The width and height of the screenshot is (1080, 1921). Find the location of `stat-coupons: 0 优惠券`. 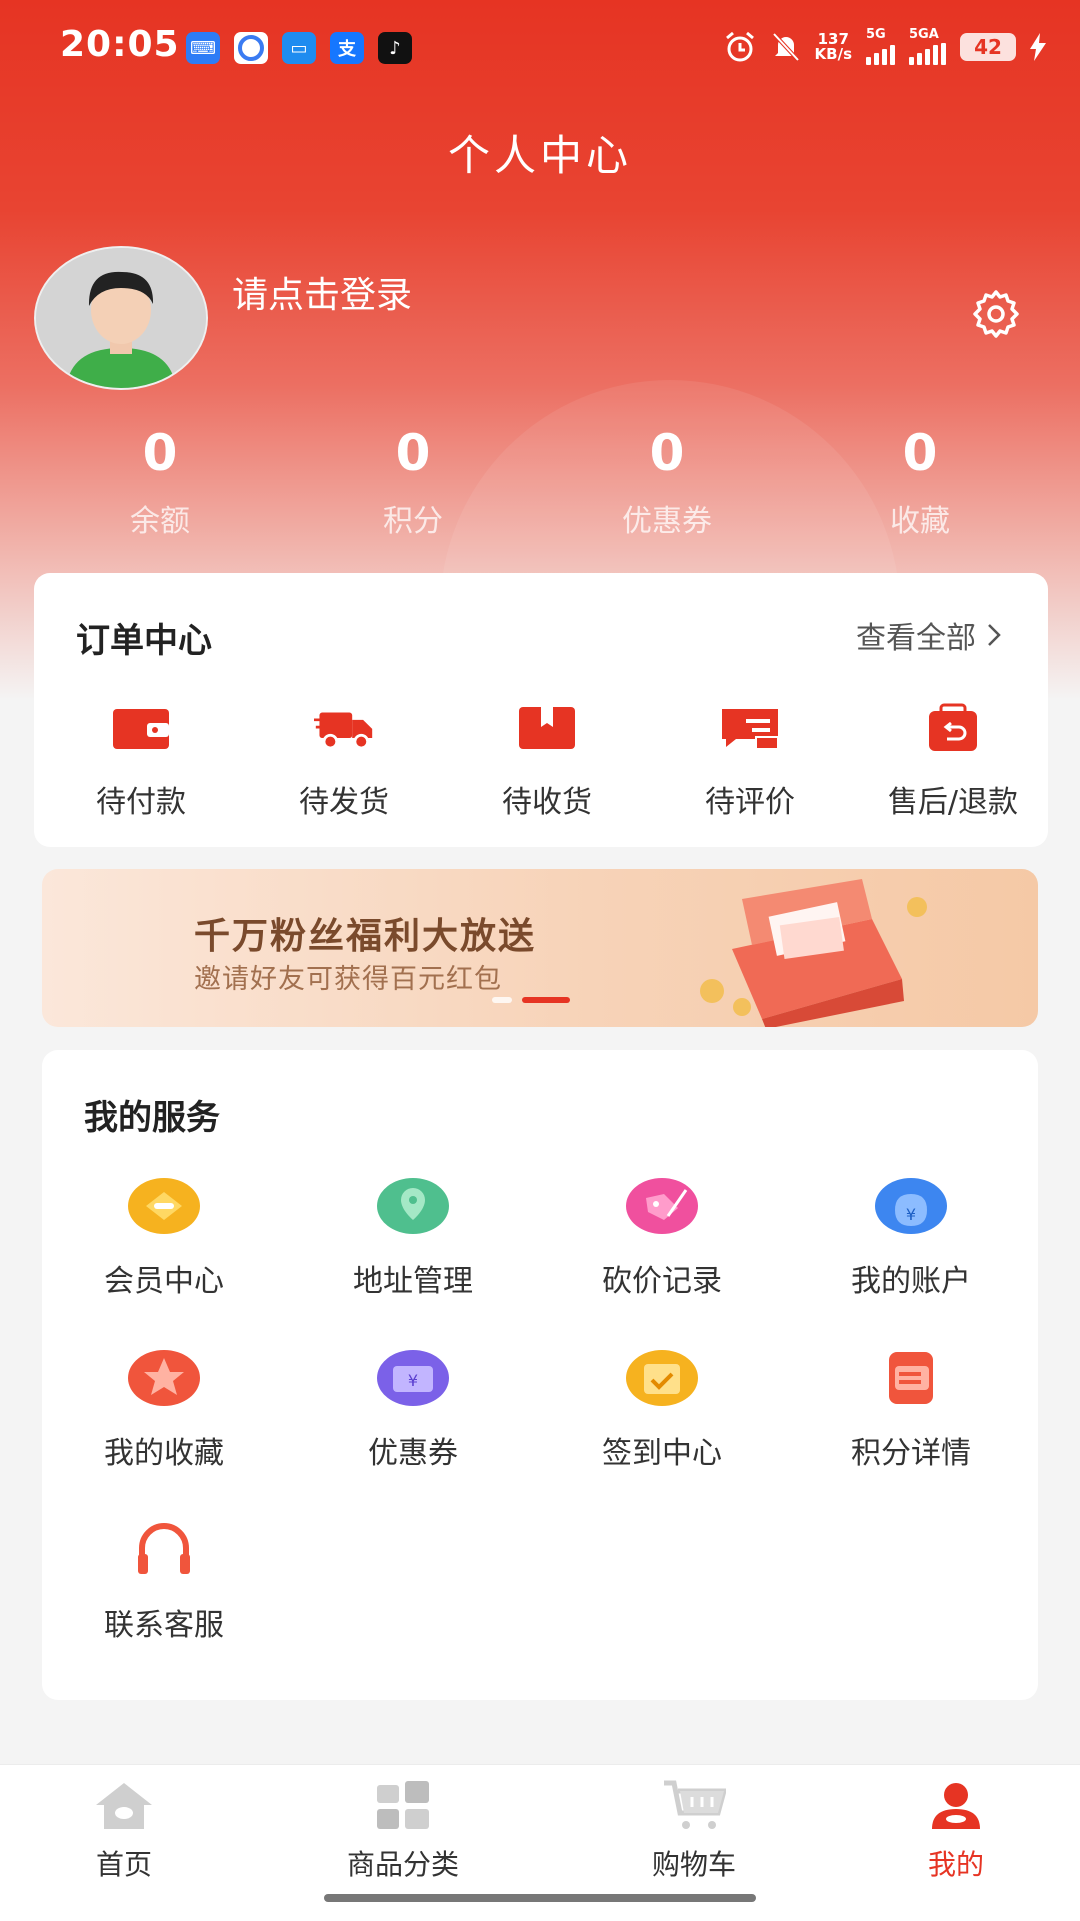

stat-coupons: 0 优惠券 is located at coordinates (667, 482).